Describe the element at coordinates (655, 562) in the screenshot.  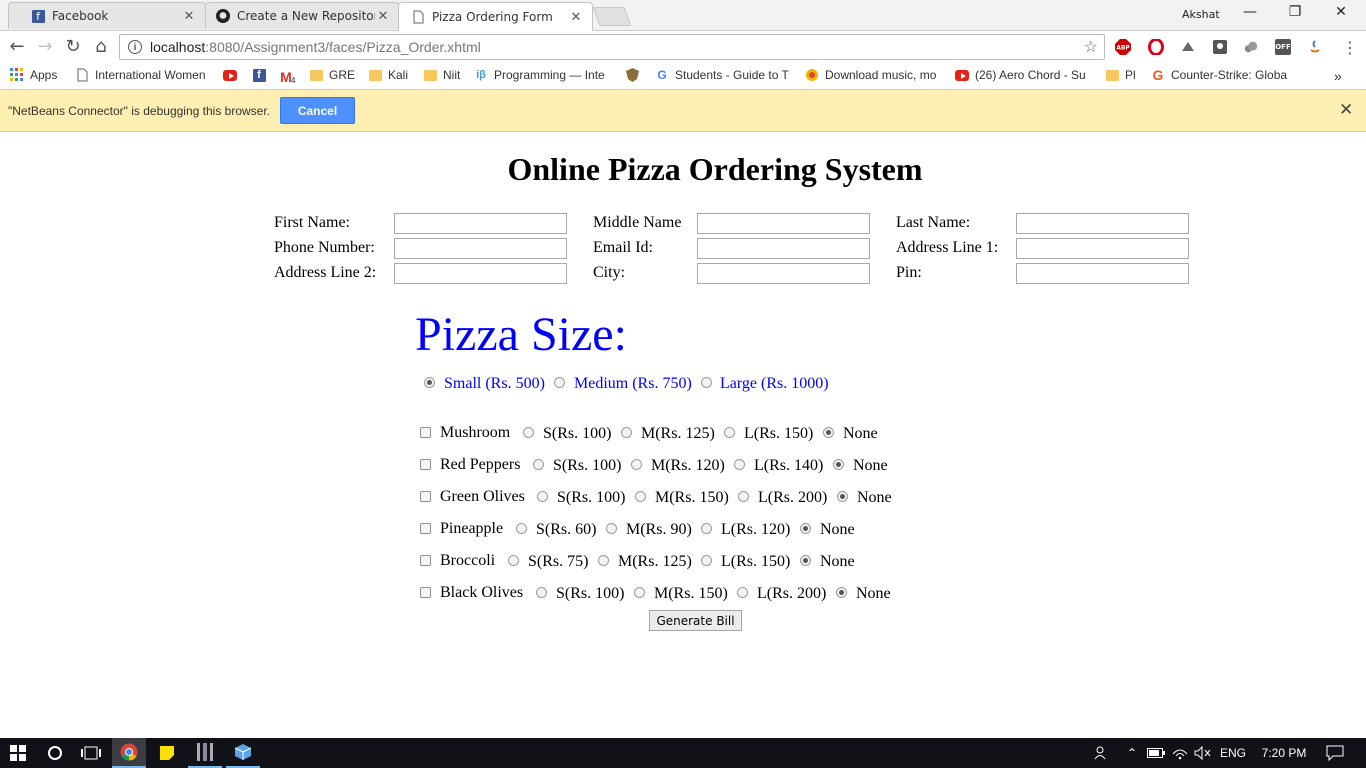
I see `broccoli-m-label: M(Rs. 125)` at that location.